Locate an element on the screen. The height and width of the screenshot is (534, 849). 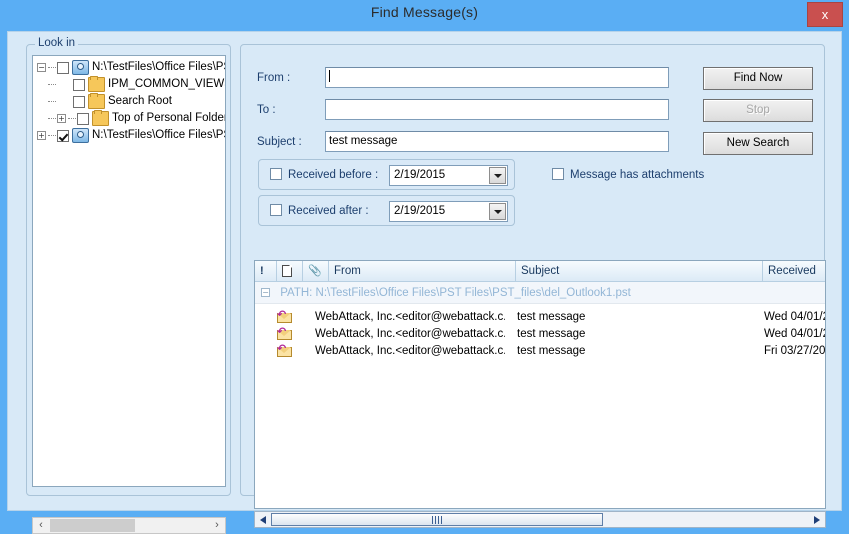
results-column-header: ! 📎 From Subject Received is located at coordinates (540, 271).